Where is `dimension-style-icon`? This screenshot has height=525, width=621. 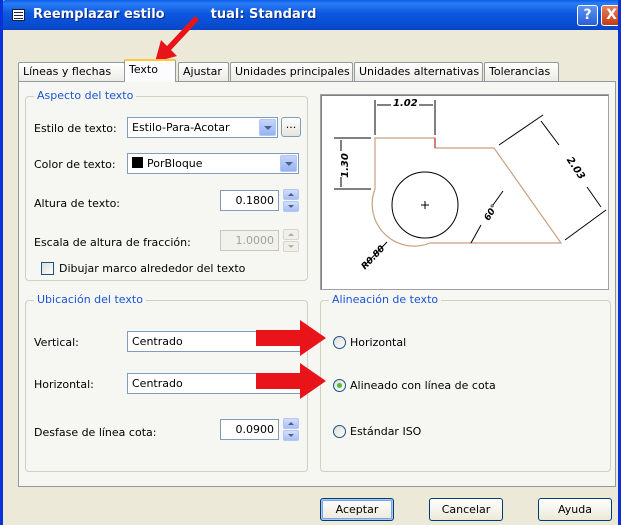
dimension-style-icon is located at coordinates (18, 15).